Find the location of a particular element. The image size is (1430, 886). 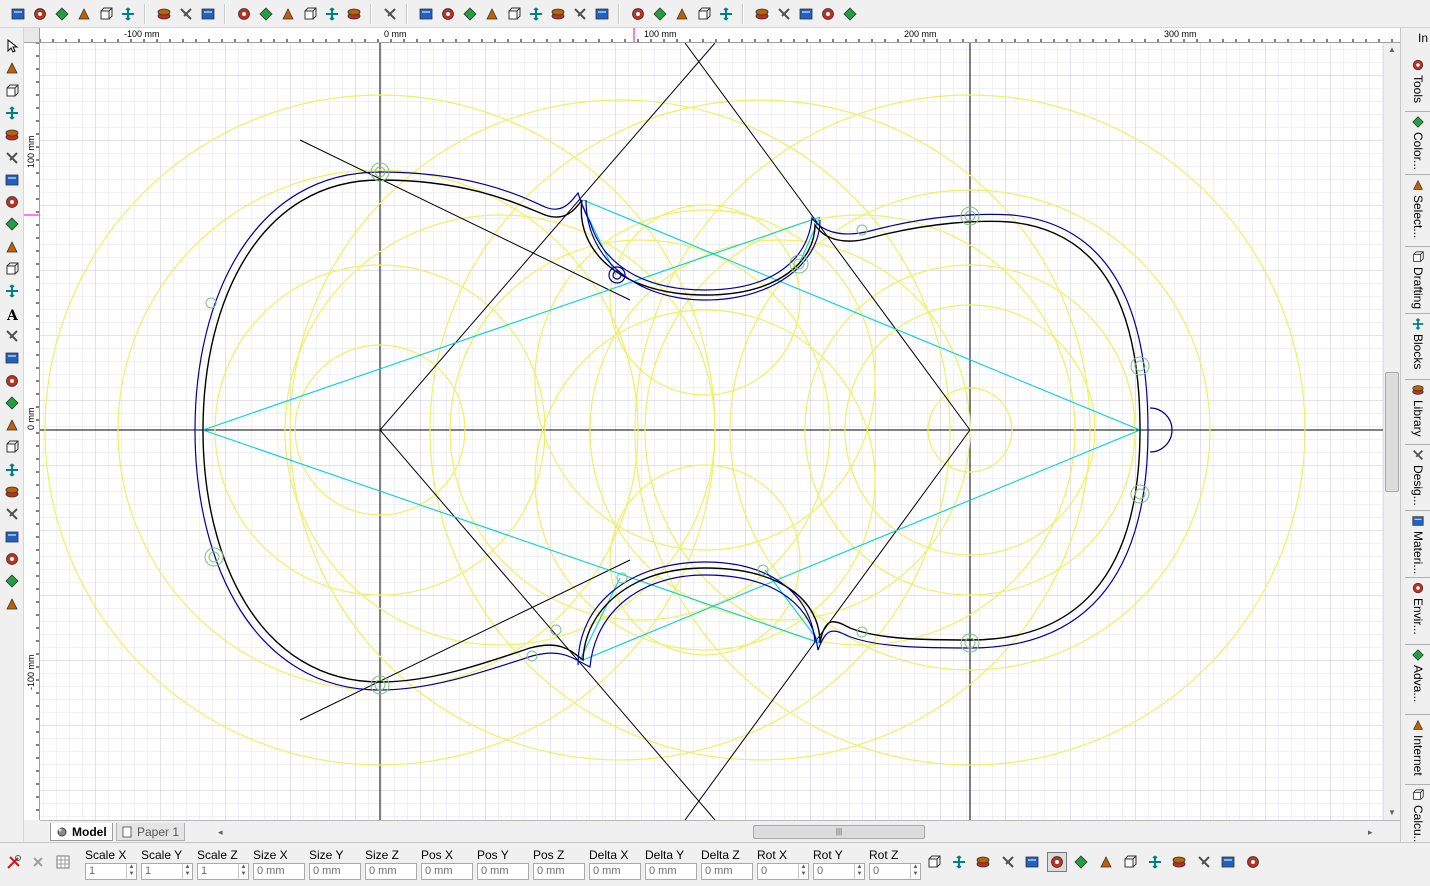

stretch-icon is located at coordinates (1204, 862).